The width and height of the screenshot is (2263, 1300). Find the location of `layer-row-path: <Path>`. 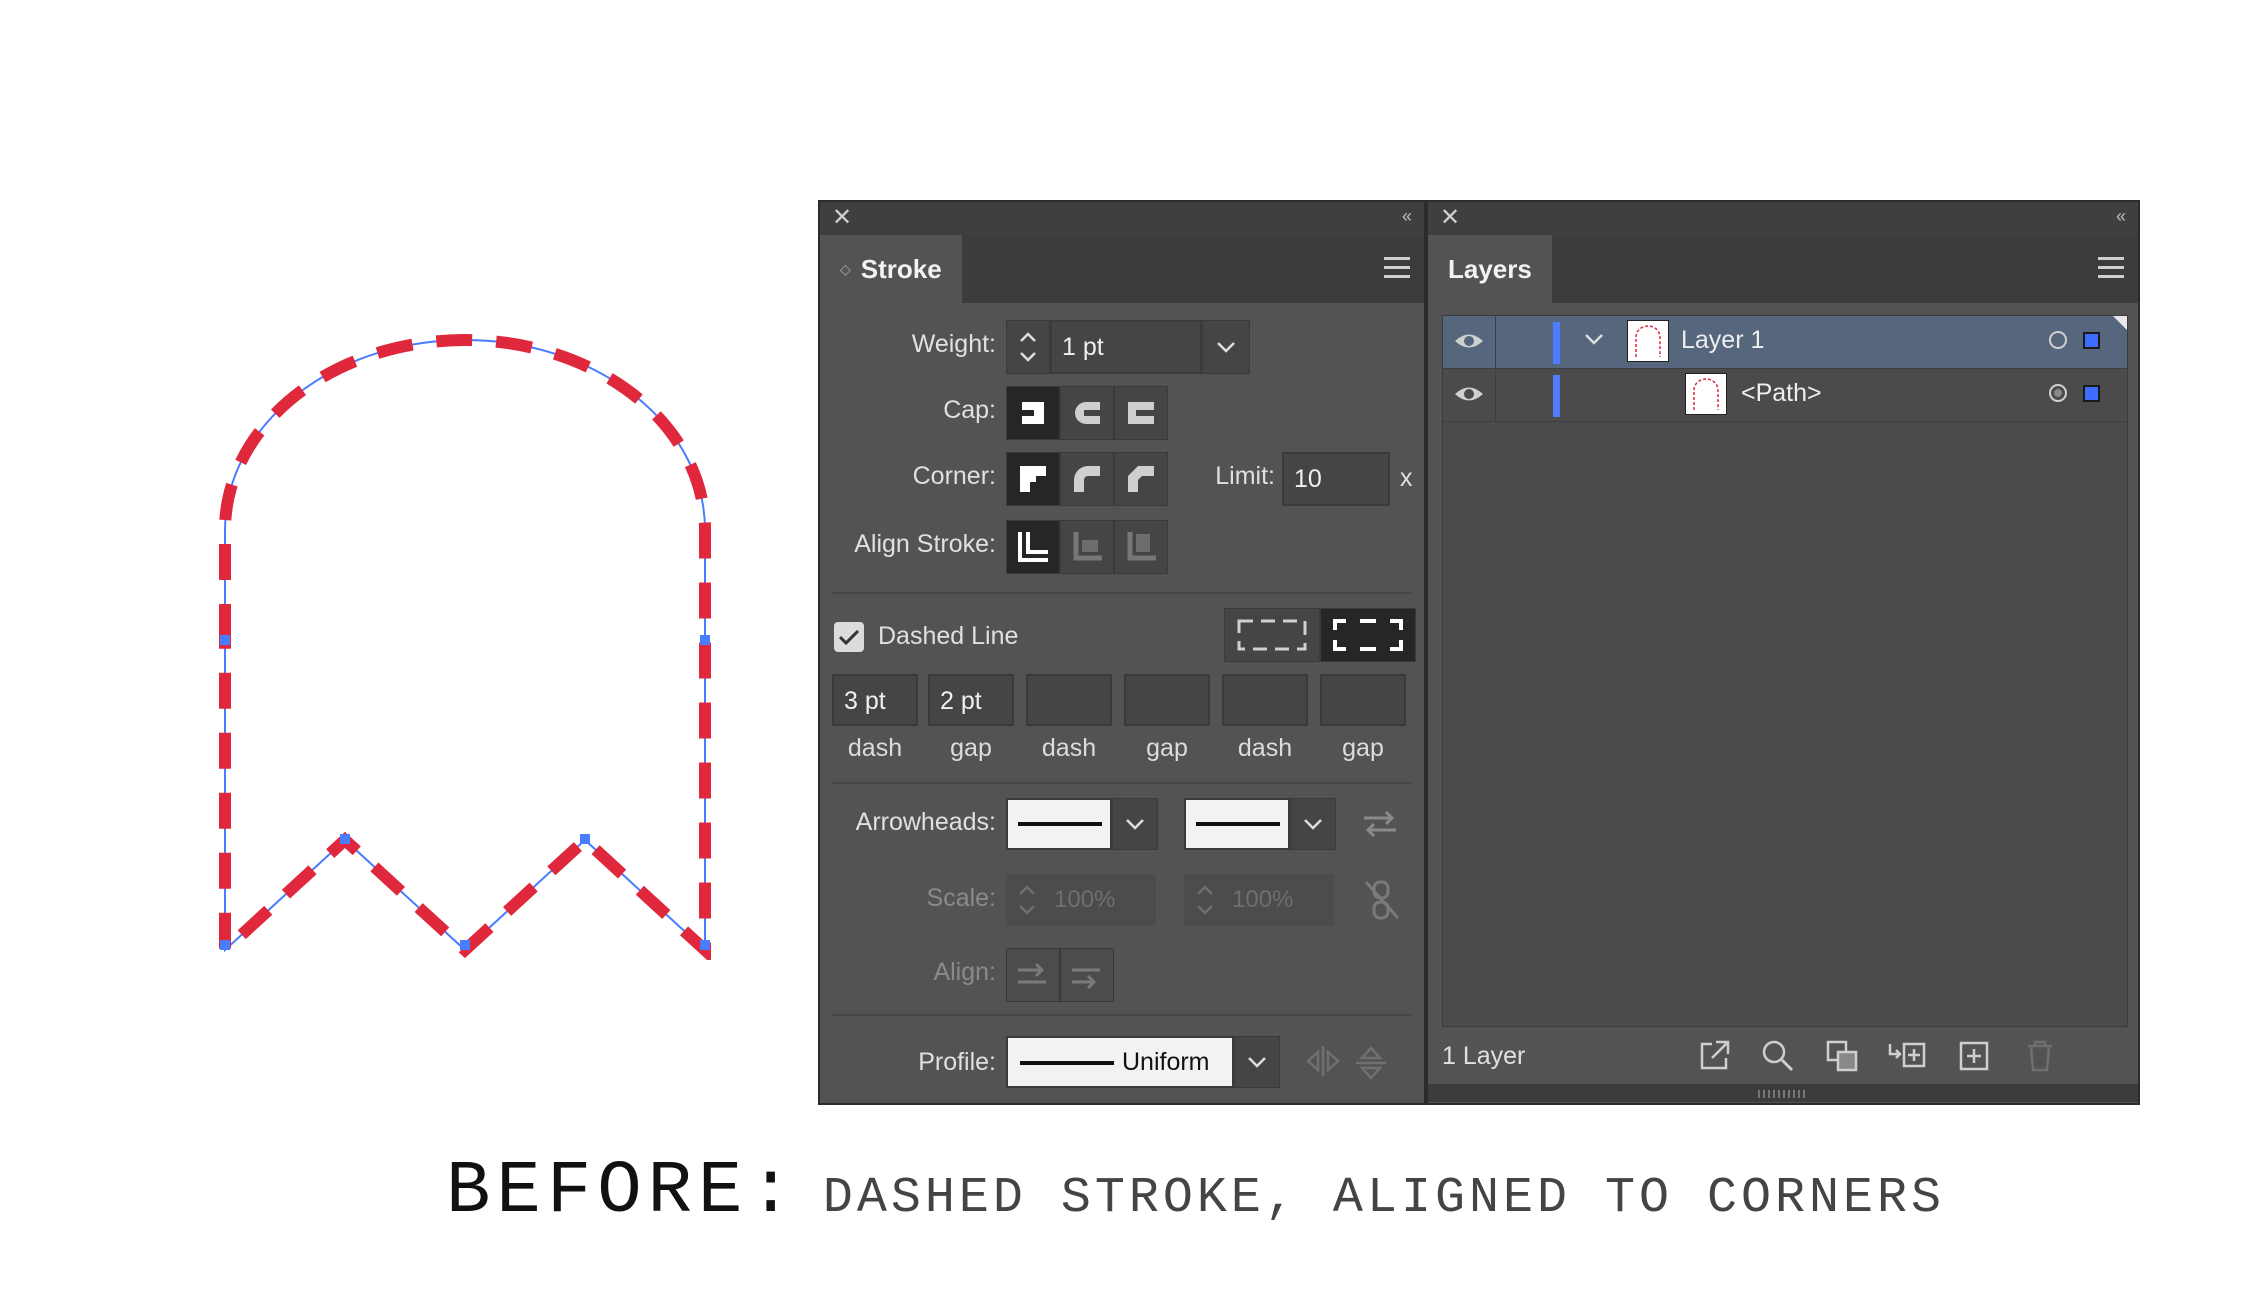

layer-row-path: <Path> is located at coordinates (1785, 395).